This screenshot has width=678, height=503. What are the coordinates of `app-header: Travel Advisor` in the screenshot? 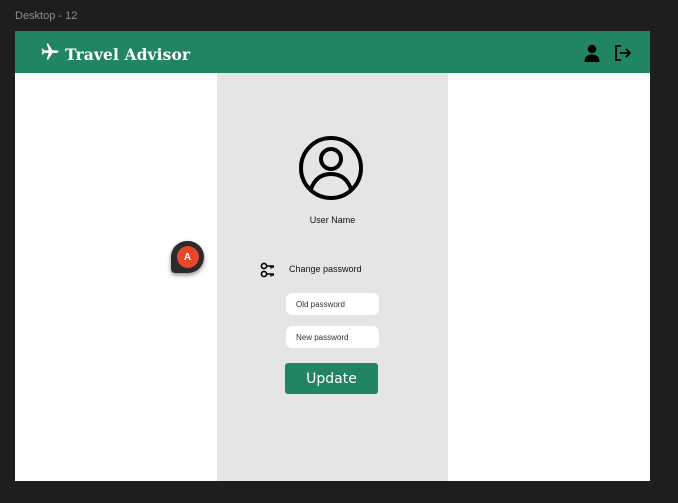 It's located at (332, 52).